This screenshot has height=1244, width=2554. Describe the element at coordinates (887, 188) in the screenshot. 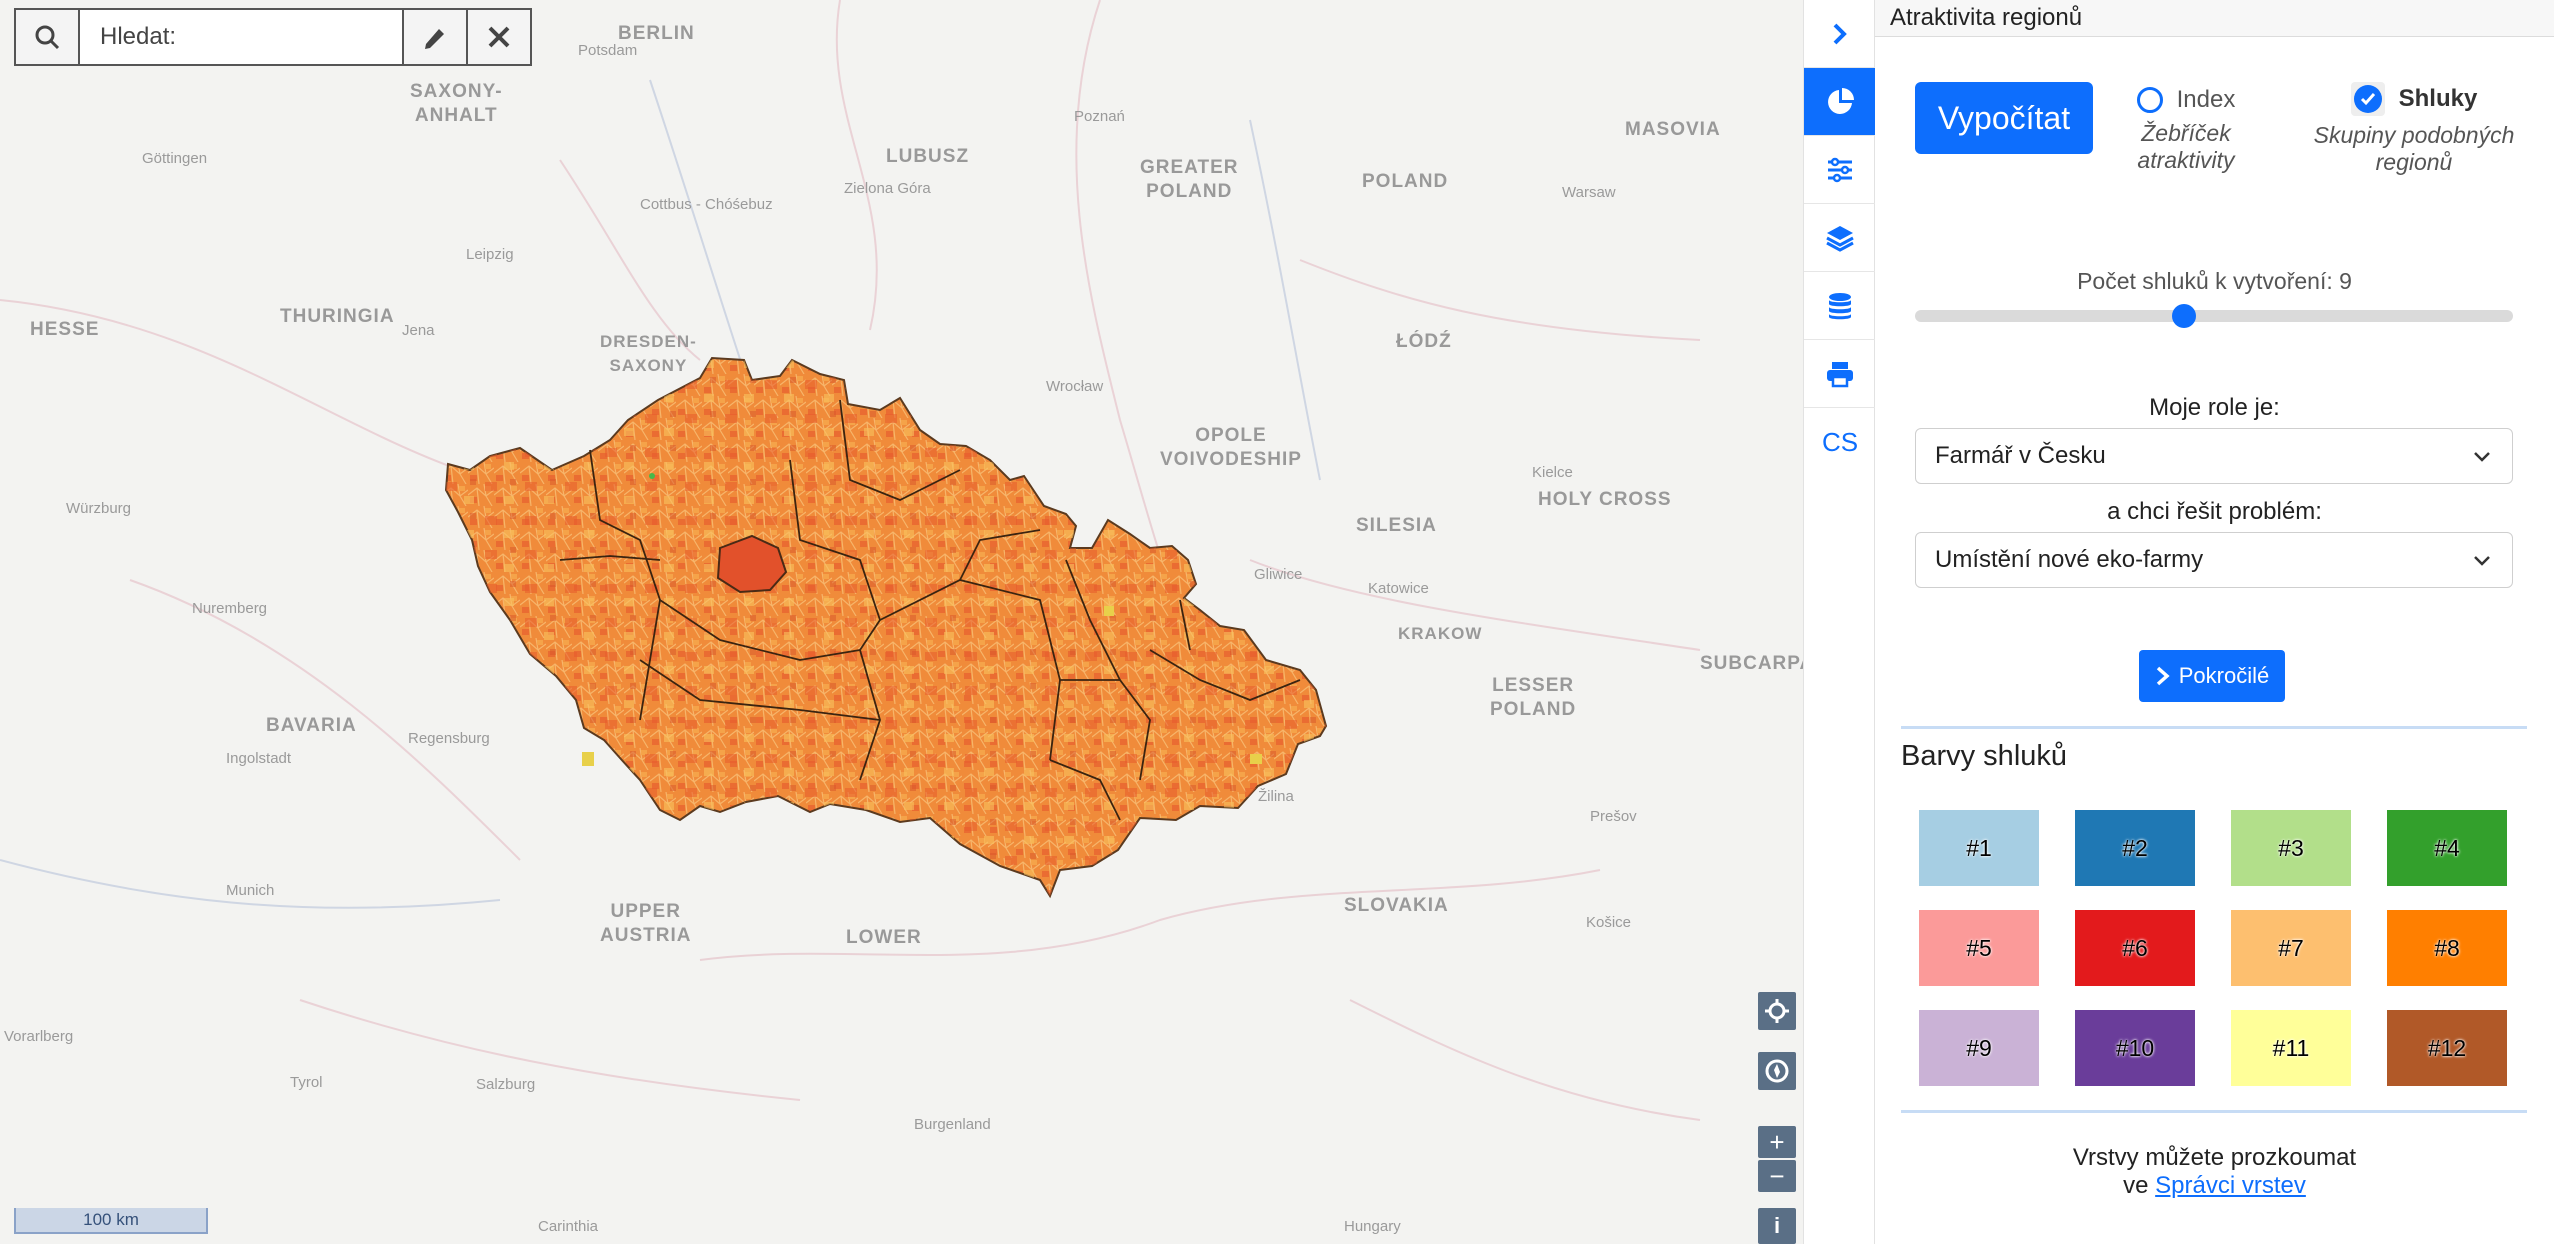

I see `map-city-label: Zielona Góra` at that location.